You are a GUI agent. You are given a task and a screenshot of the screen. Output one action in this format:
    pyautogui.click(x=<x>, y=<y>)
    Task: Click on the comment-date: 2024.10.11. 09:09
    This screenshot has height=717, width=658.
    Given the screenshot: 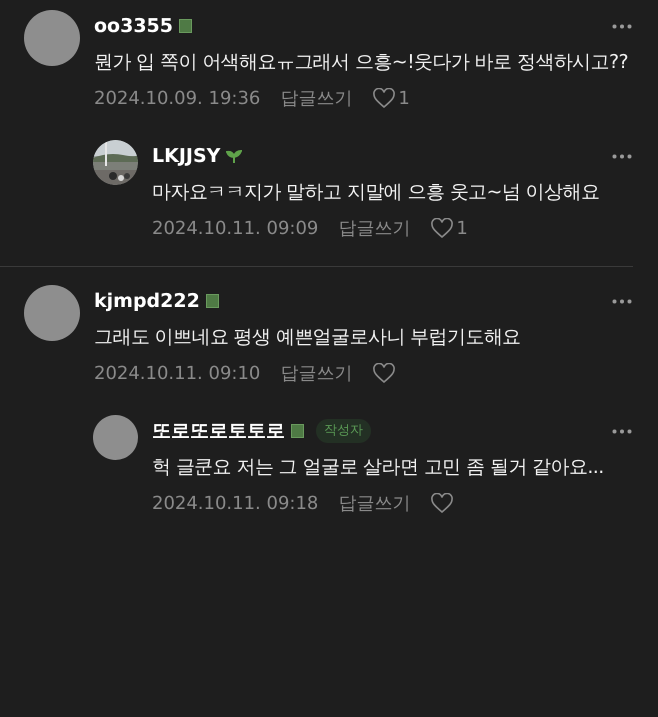 What is the action you would take?
    pyautogui.click(x=235, y=229)
    